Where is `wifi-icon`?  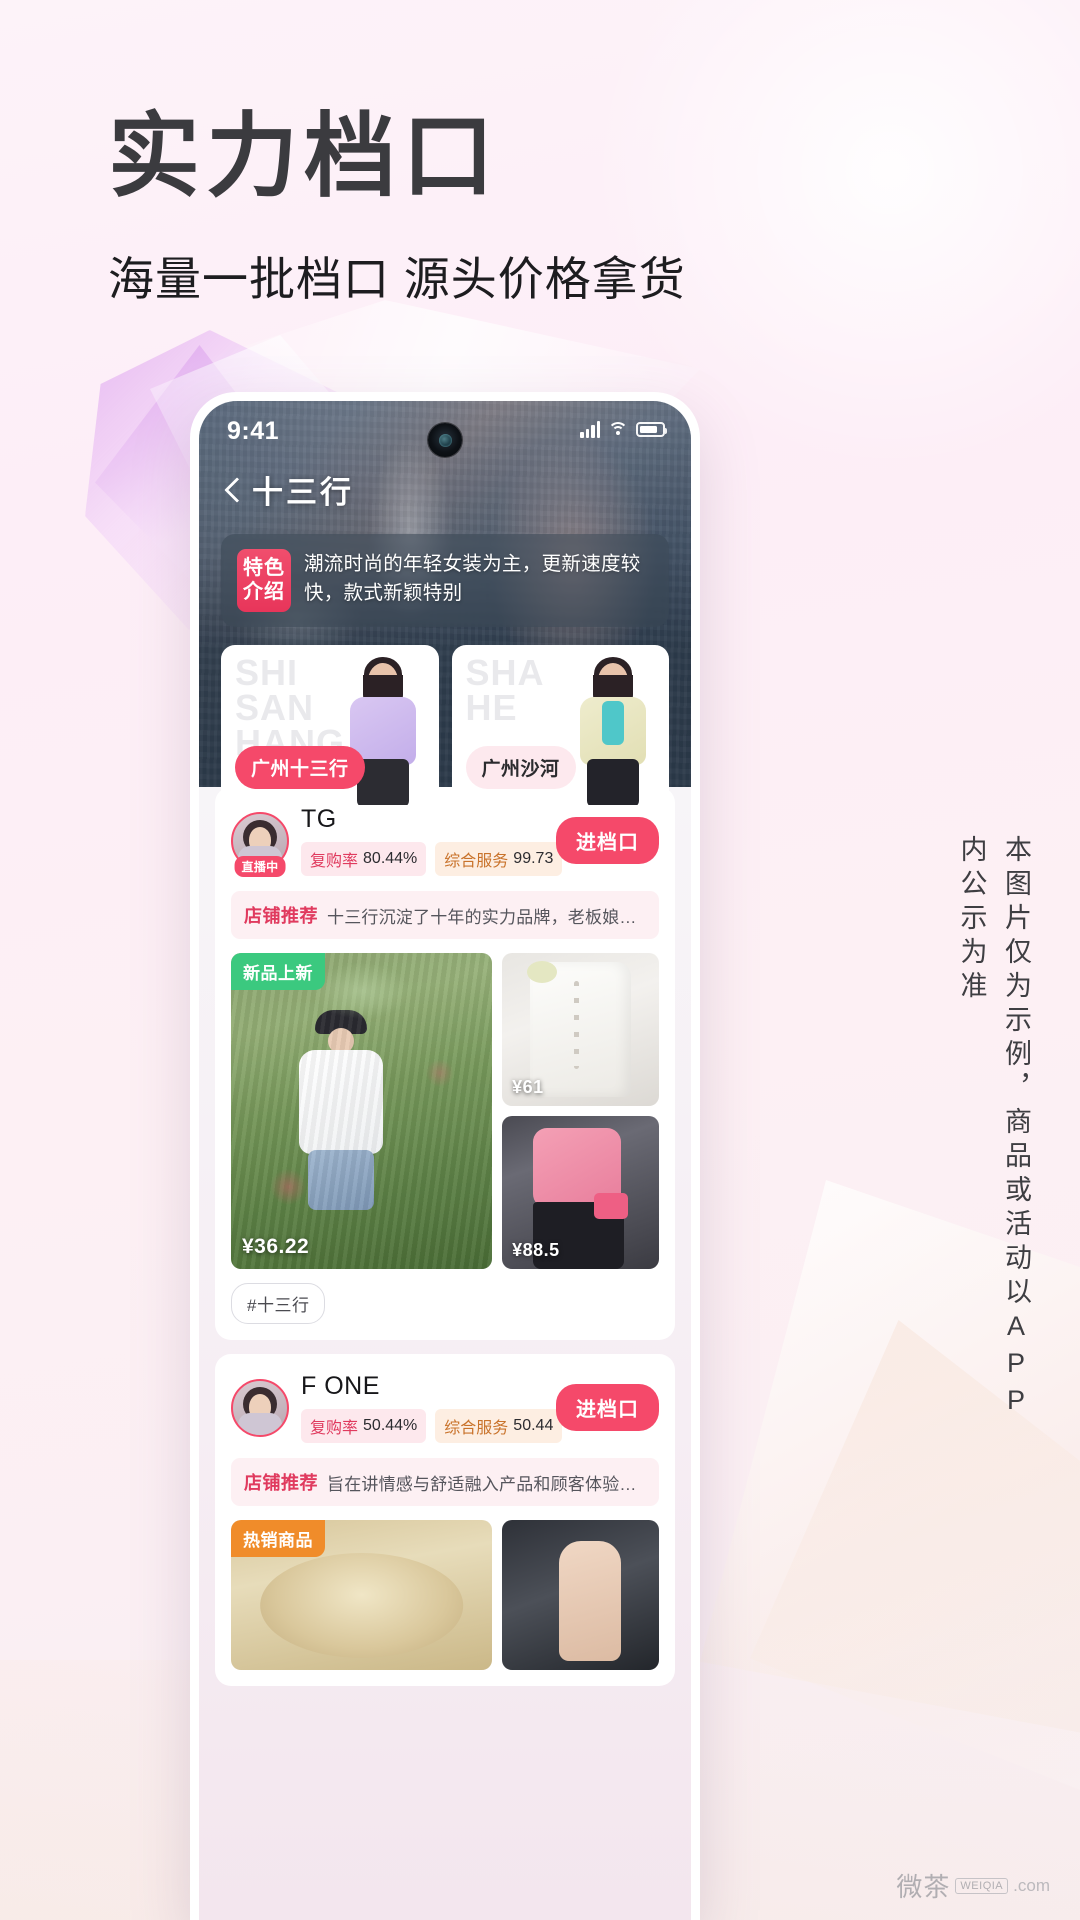
wifi-icon is located at coordinates (618, 429).